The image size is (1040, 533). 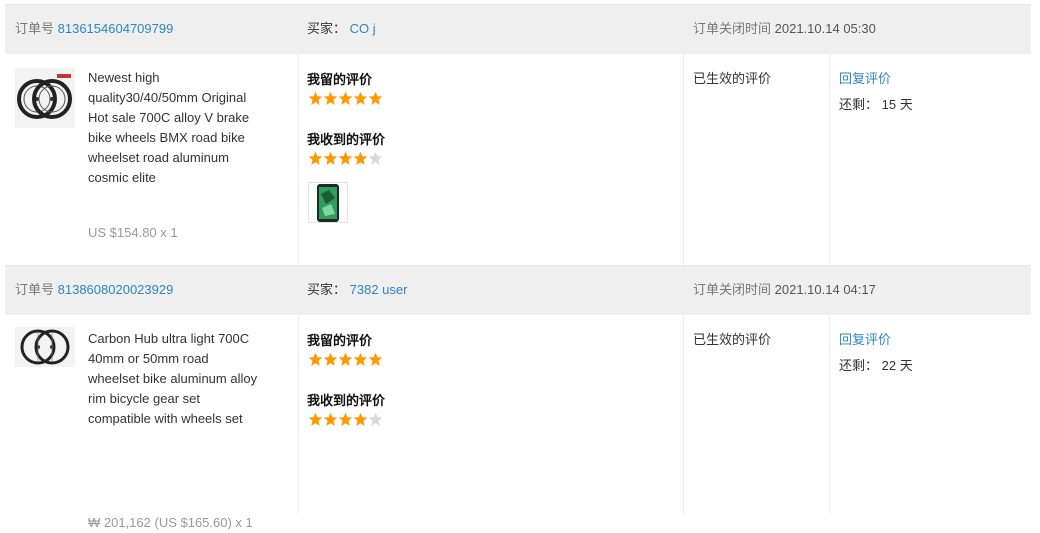 I want to click on order-number-link: 8136154604709799, so click(x=116, y=28).